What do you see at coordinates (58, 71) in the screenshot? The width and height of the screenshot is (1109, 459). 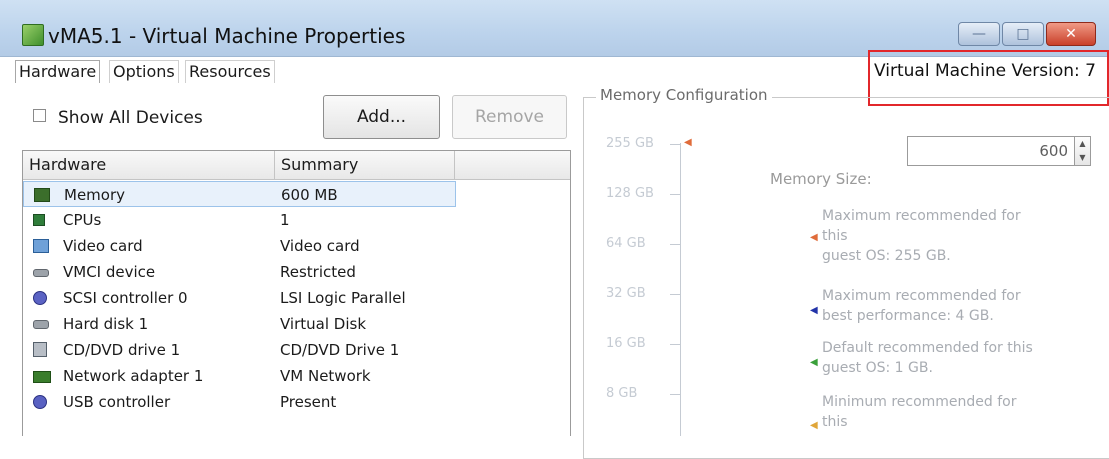 I see `tab-hardware: Hardware` at bounding box center [58, 71].